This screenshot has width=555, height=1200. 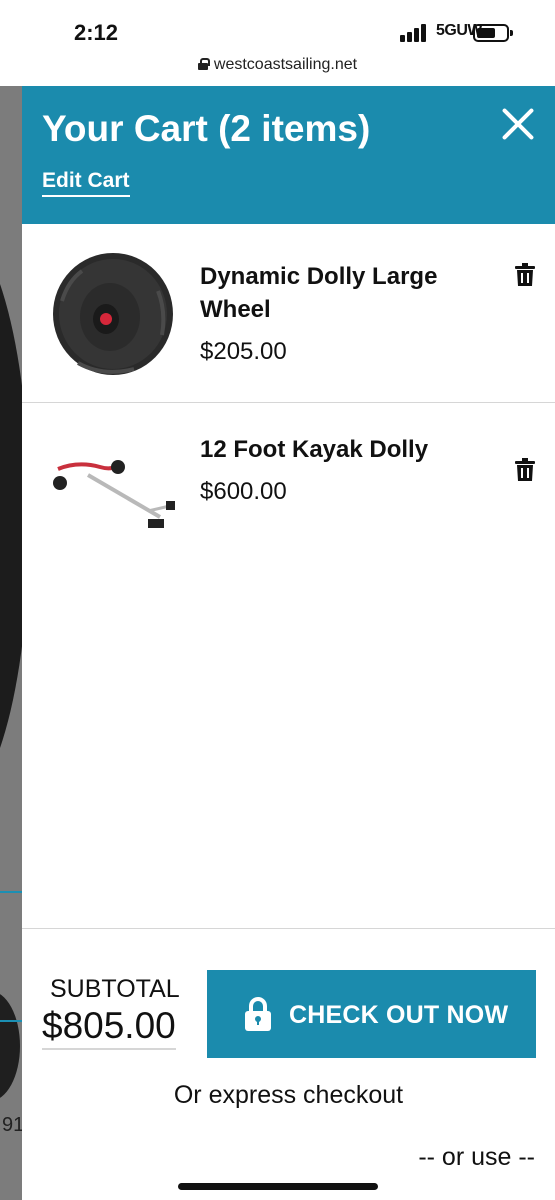 What do you see at coordinates (243, 491) in the screenshot?
I see `item-price: $600.00` at bounding box center [243, 491].